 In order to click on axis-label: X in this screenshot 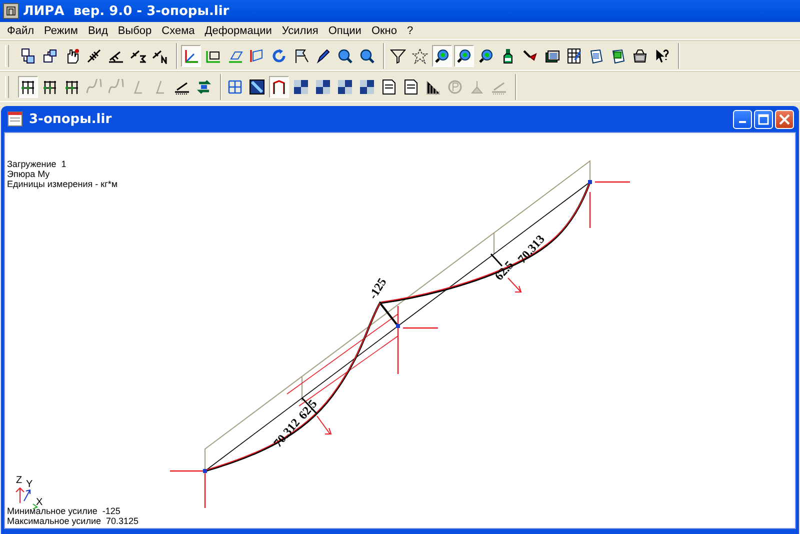, I will do `click(39, 502)`.